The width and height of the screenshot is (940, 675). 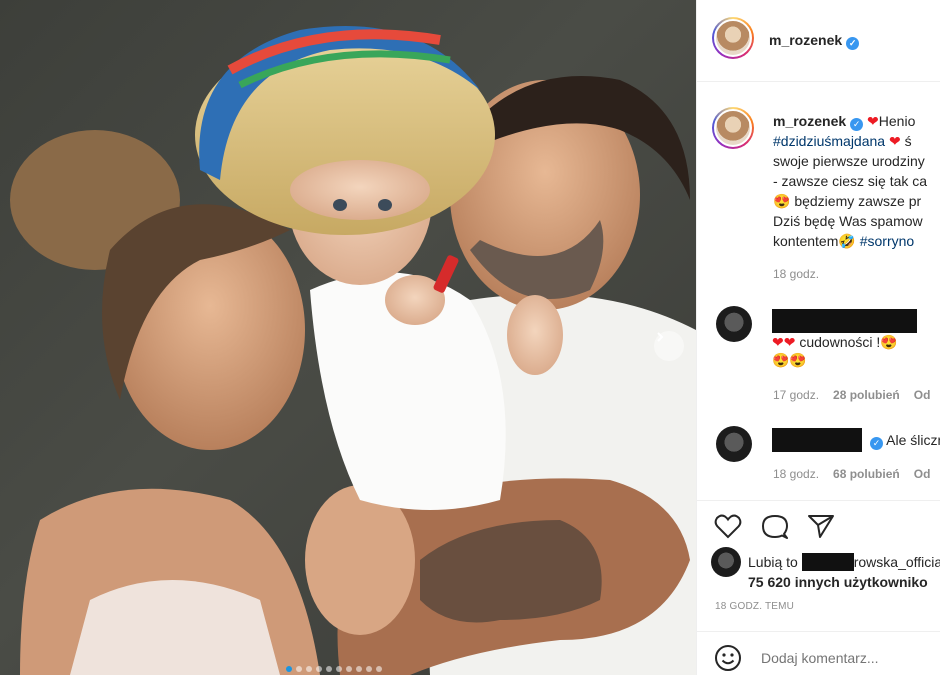 What do you see at coordinates (848, 221) in the screenshot?
I see `caption-line: Dziś będę Was spamow` at bounding box center [848, 221].